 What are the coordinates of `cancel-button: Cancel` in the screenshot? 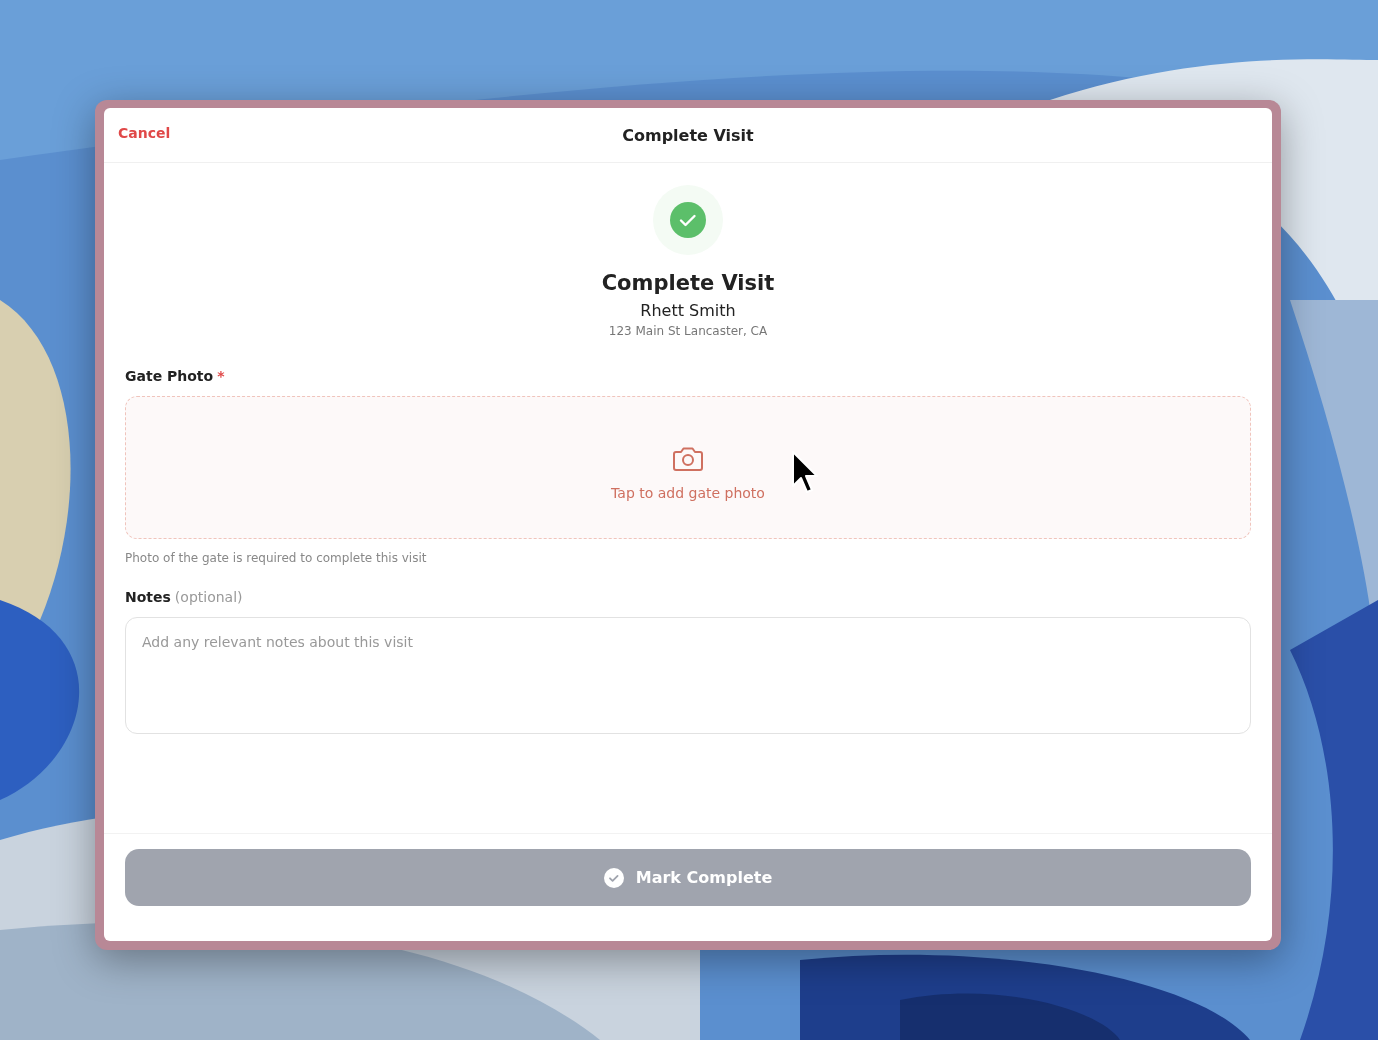 It's located at (144, 133).